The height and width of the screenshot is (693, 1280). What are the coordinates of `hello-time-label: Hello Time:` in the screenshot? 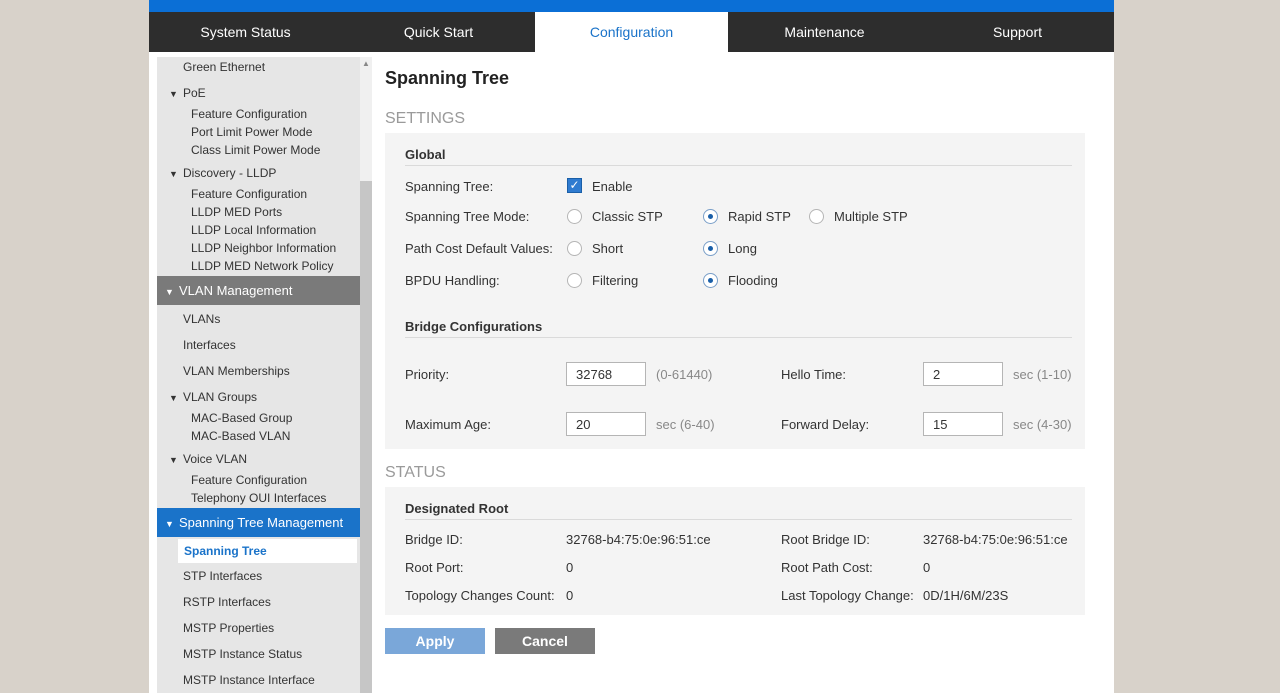 It's located at (814, 374).